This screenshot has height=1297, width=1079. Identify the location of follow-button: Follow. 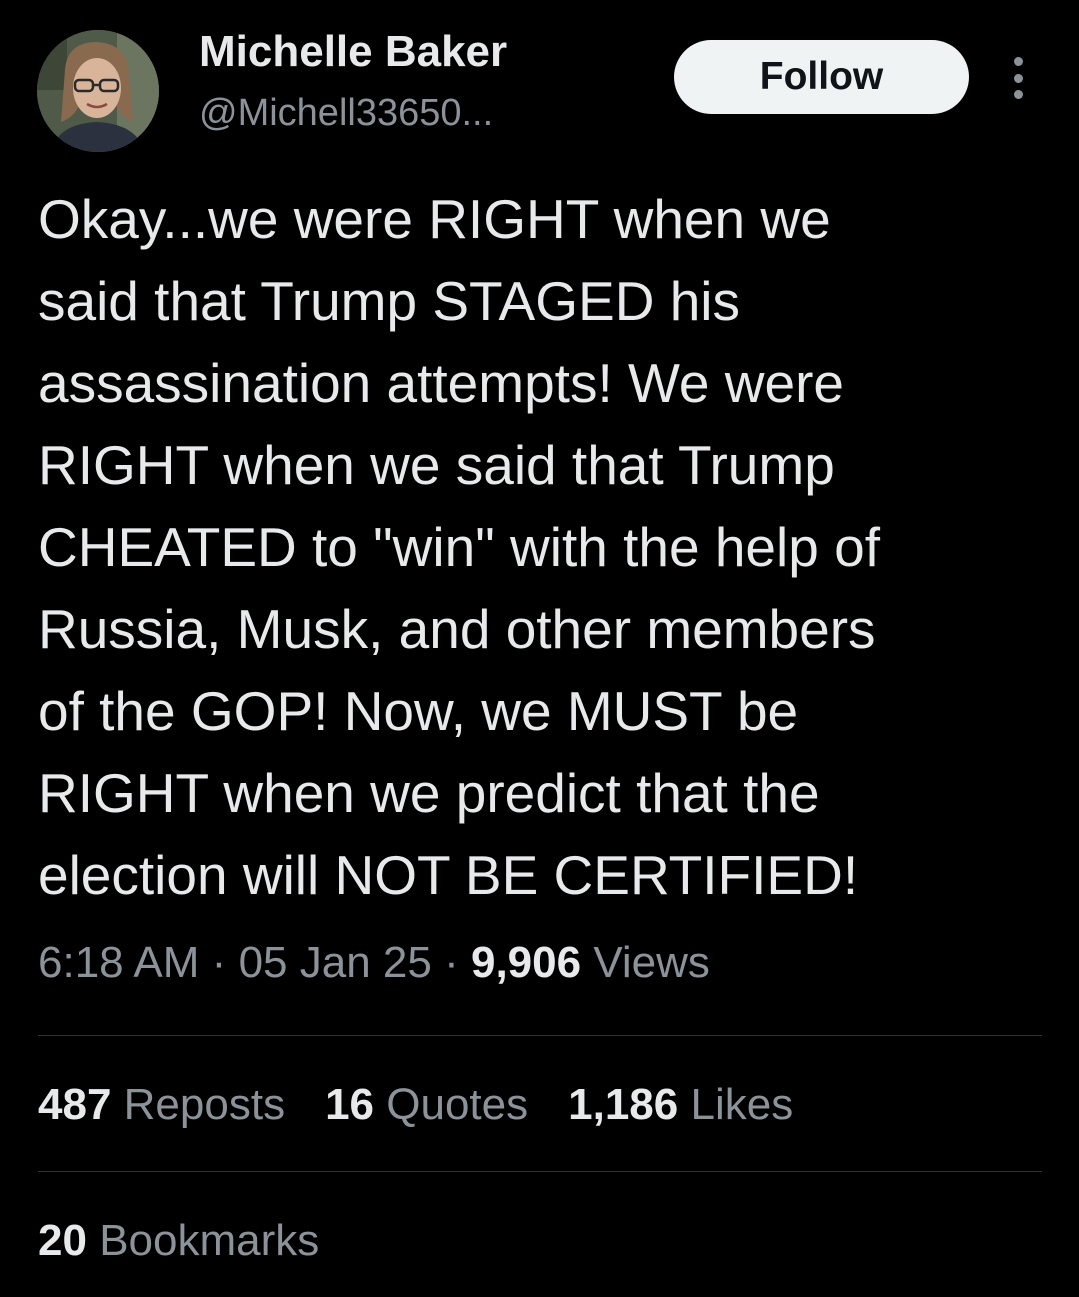
(821, 77).